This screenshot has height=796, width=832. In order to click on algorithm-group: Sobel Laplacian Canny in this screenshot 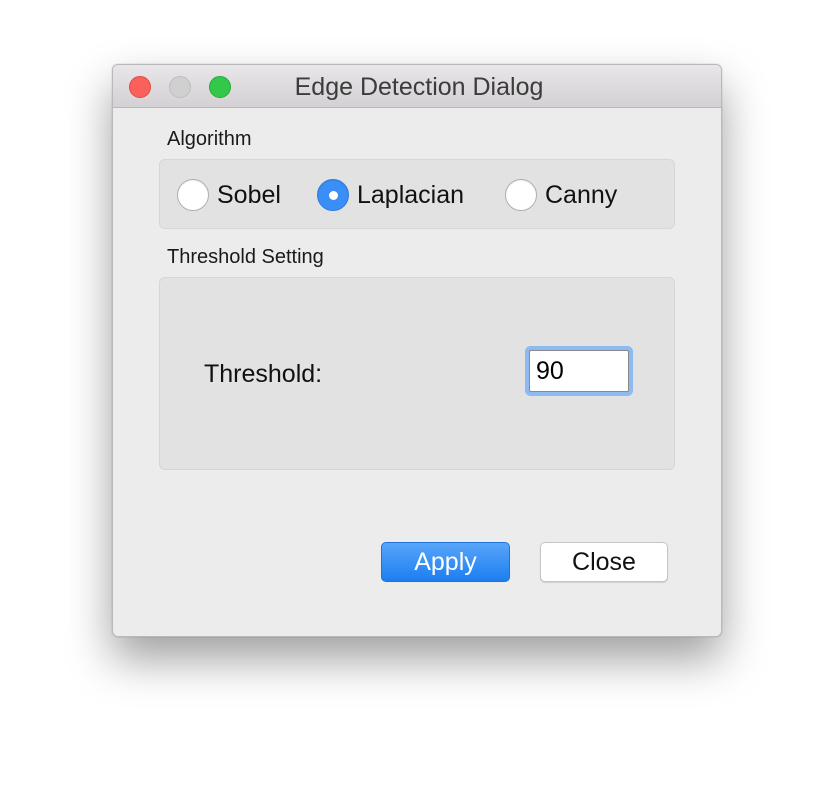, I will do `click(417, 194)`.